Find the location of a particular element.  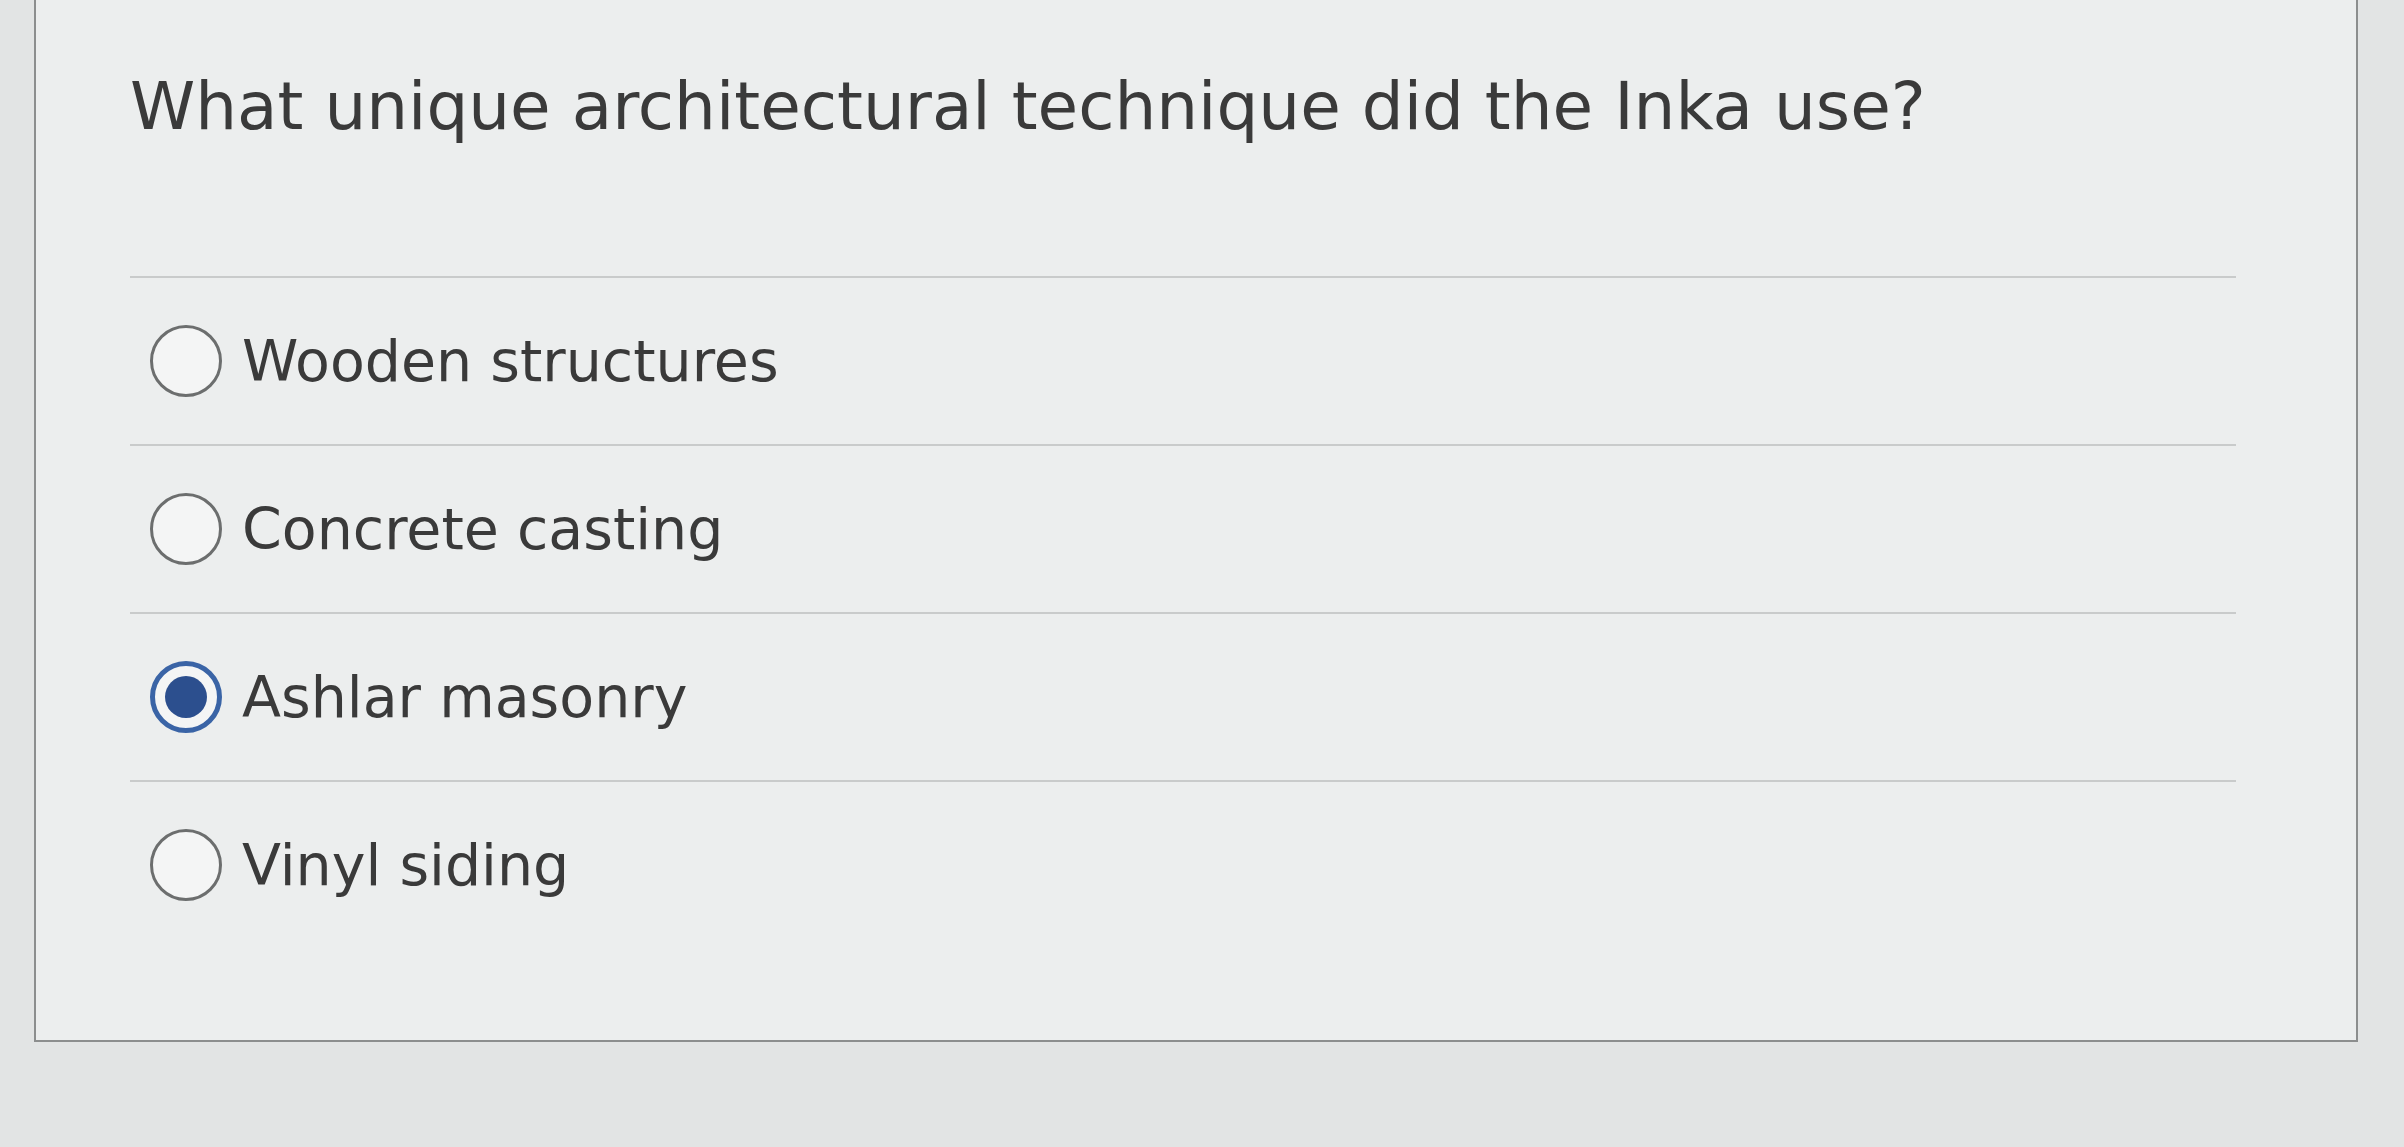

question-text: What unique architectural technique did the Inka use? is located at coordinates (1028, 107).